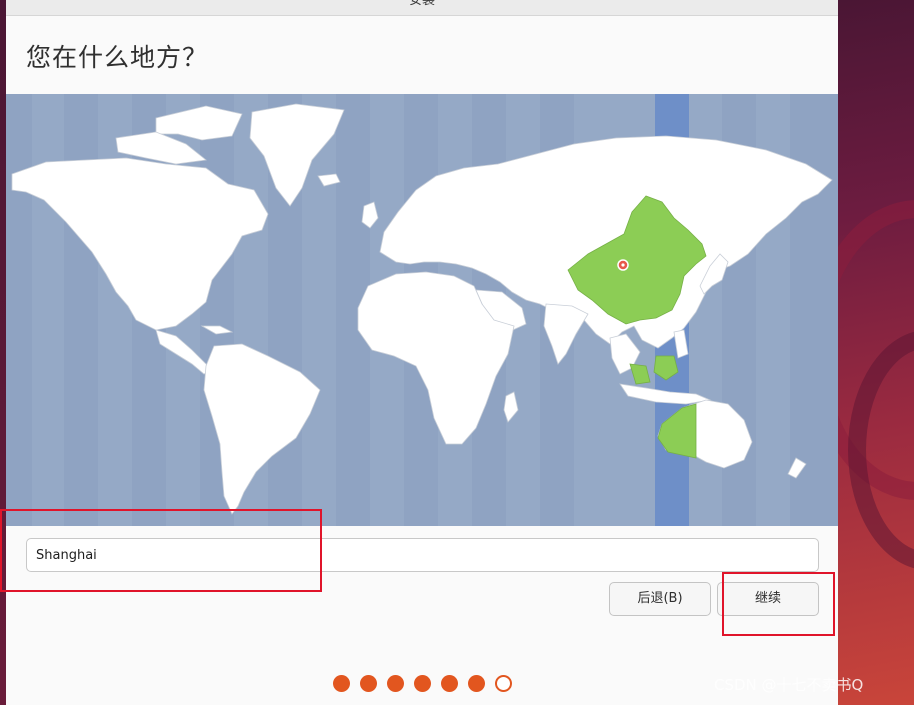  Describe the element at coordinates (640, 374) in the screenshot. I see `borneo-highlight` at that location.